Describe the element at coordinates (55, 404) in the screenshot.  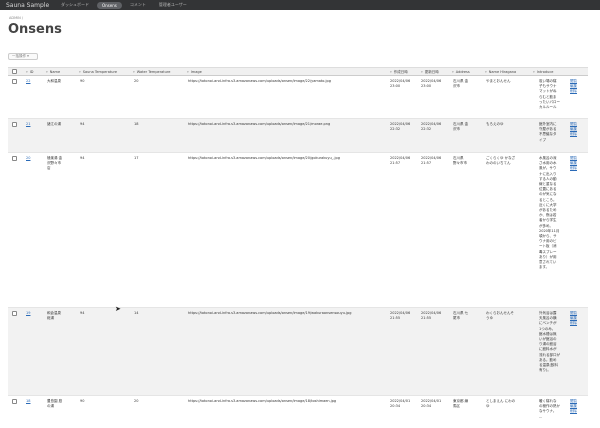
I see `row-name: 豊島園 庭 の湯` at that location.